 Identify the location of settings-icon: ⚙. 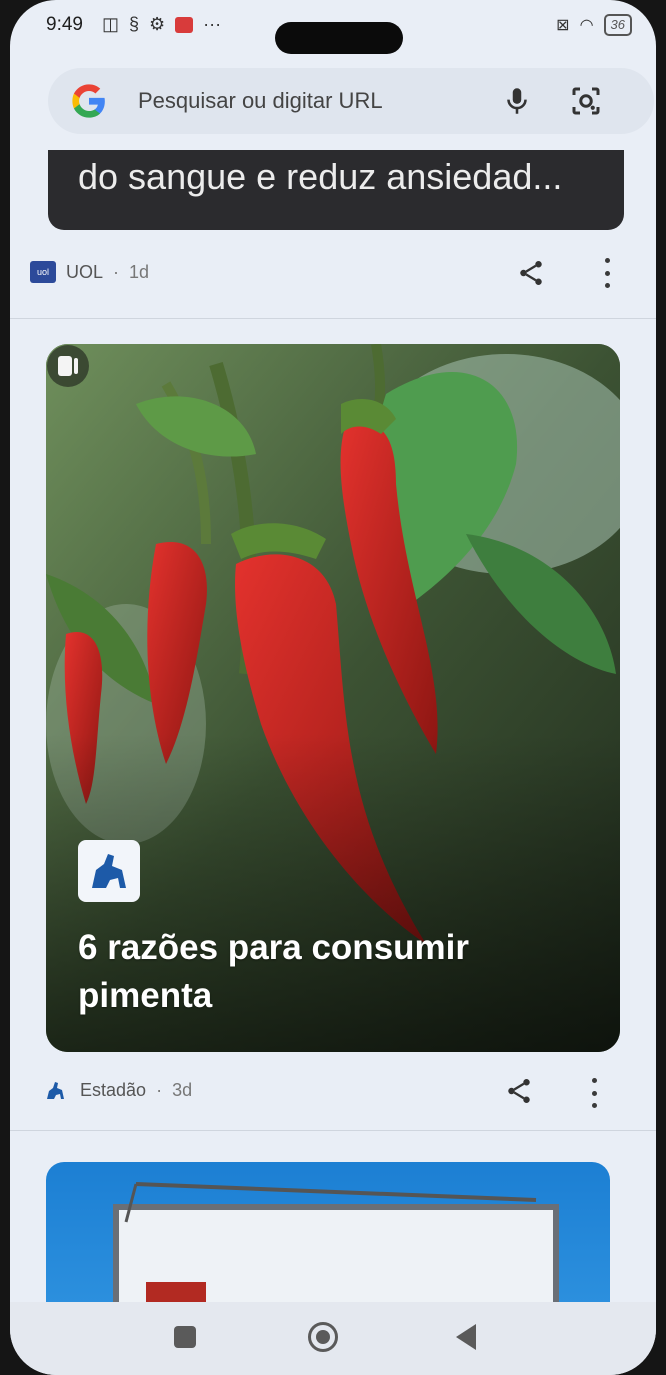
(157, 24).